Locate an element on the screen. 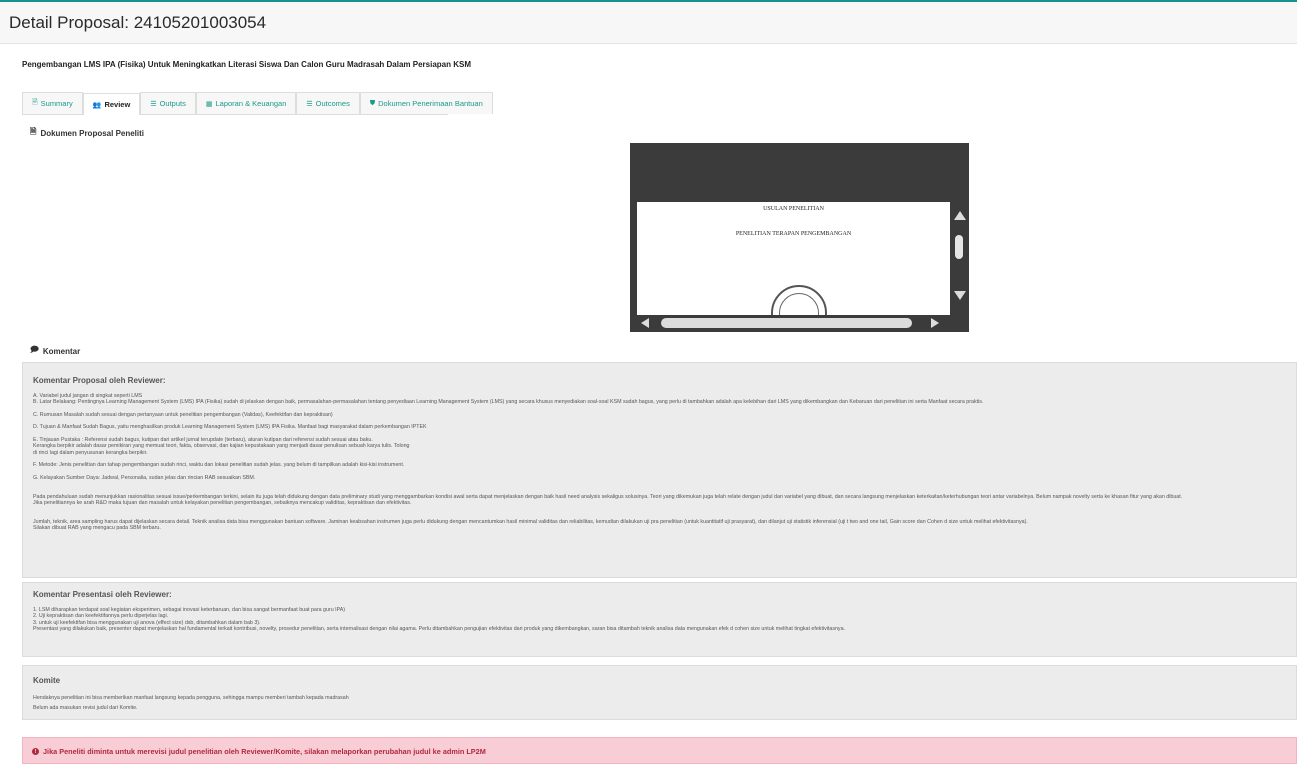  documents-section-label: 🗎 Dokumen Proposal Peneliti is located at coordinates (87, 133).